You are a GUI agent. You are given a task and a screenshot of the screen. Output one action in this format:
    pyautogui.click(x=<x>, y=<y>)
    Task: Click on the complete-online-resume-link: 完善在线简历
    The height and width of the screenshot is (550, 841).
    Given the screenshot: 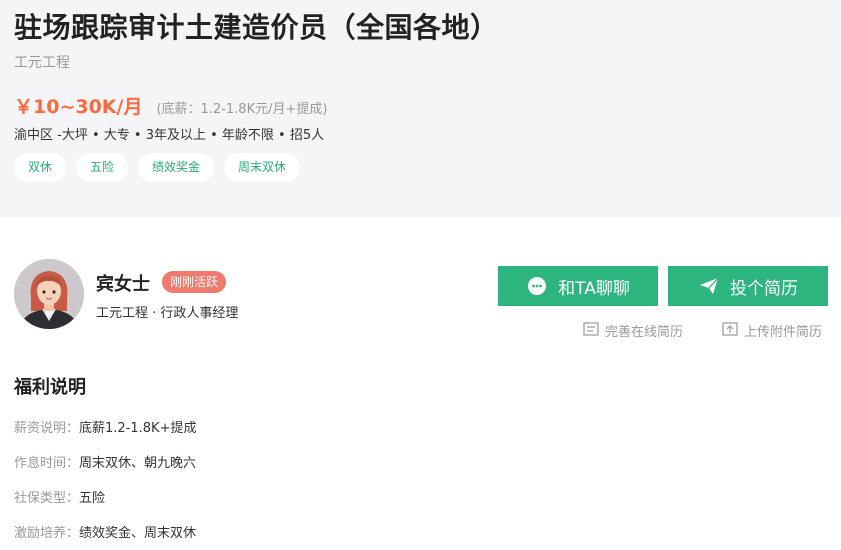 What is the action you would take?
    pyautogui.click(x=633, y=330)
    